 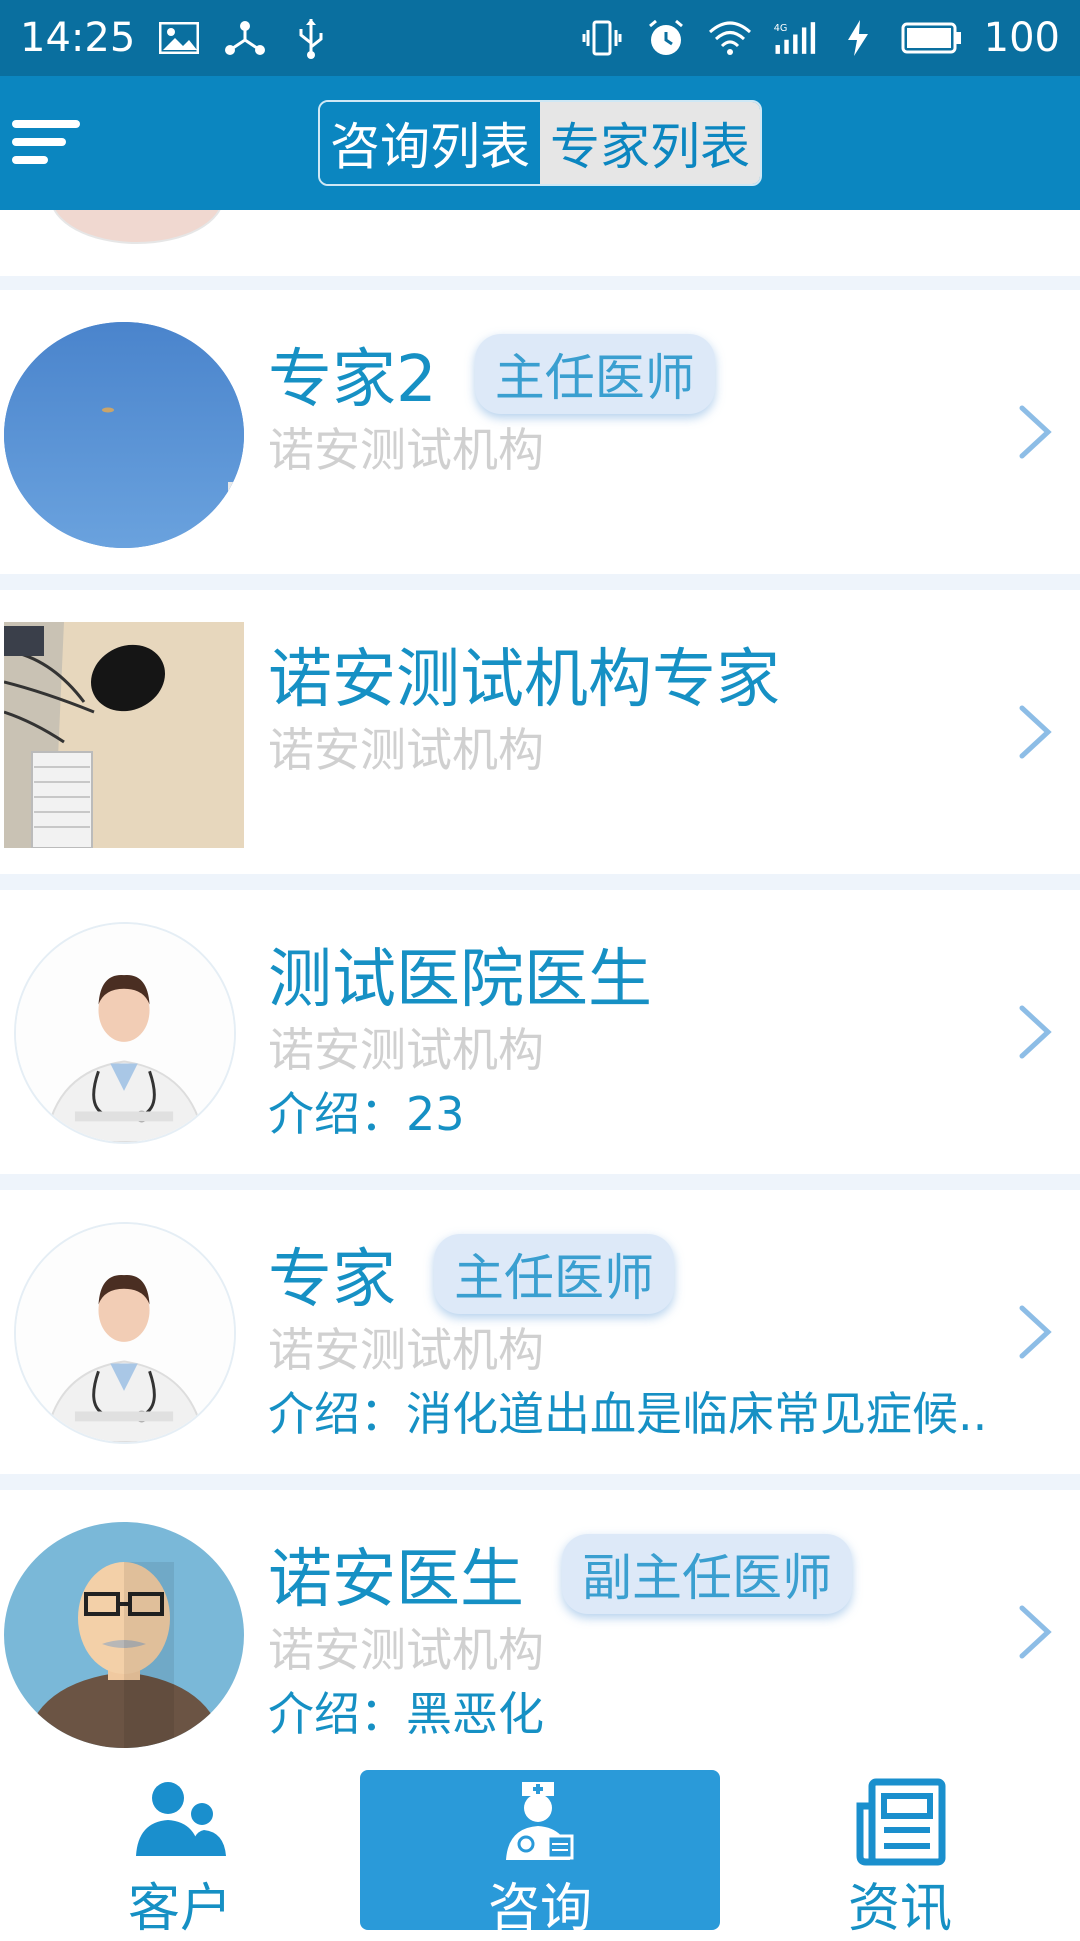 I want to click on battery-level: 100, so click(x=1021, y=38).